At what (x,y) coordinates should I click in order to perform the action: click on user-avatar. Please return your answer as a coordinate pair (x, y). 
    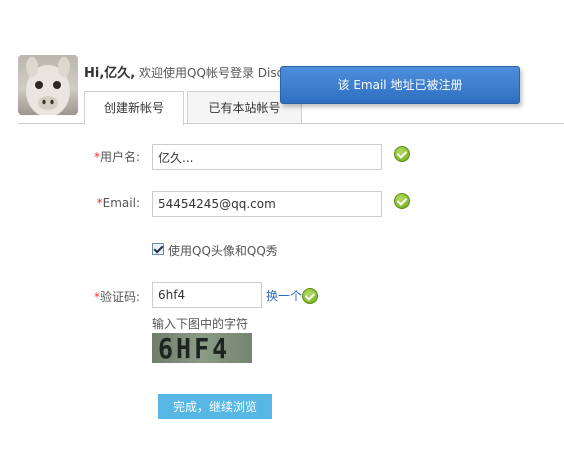
    Looking at the image, I should click on (48, 85).